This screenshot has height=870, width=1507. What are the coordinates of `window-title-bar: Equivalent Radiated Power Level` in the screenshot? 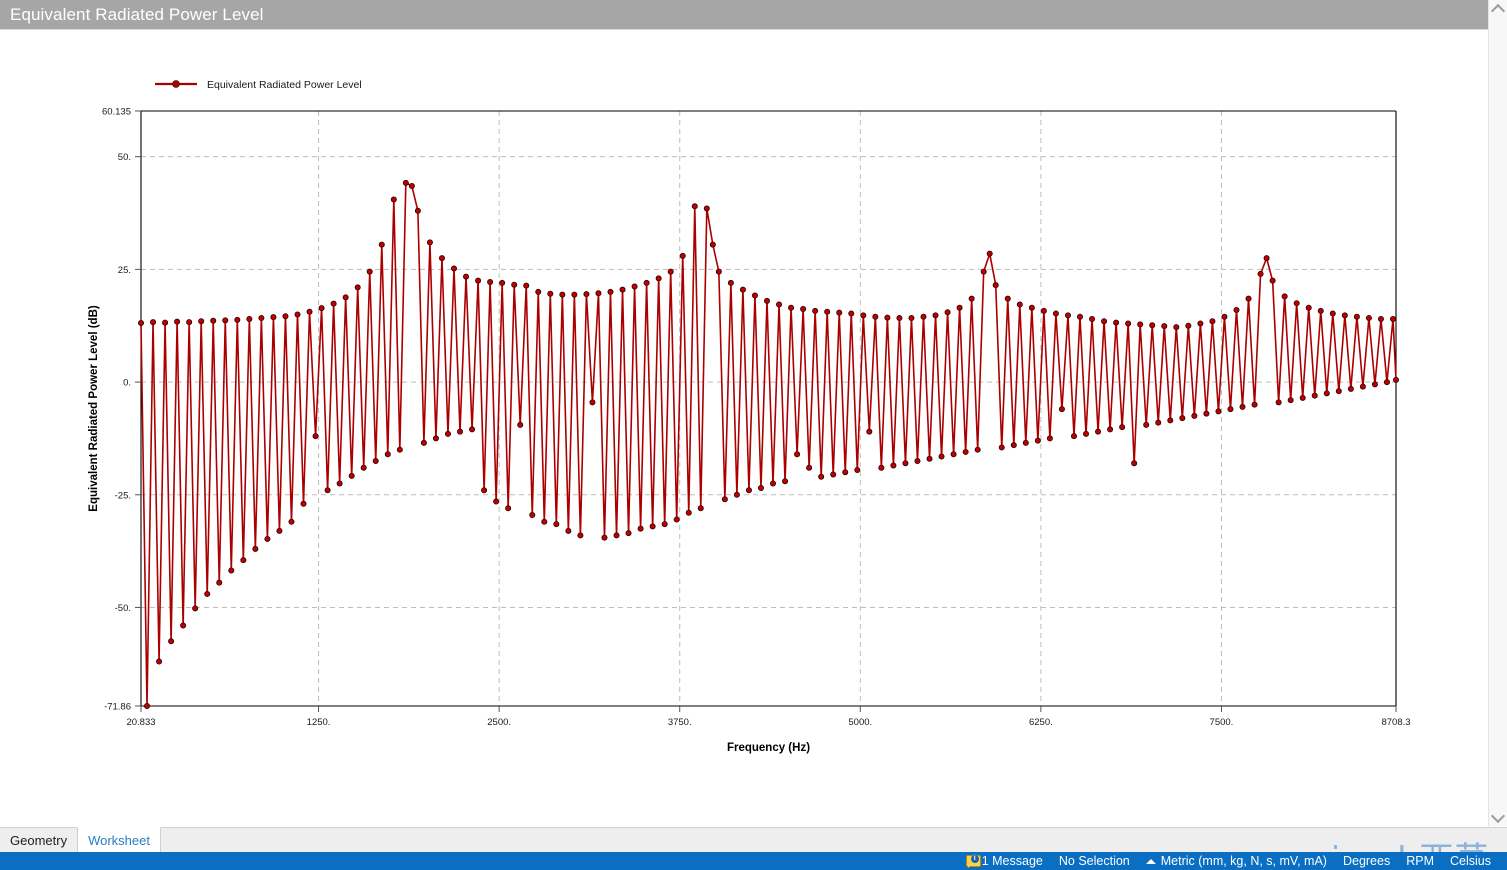 It's located at (744, 14).